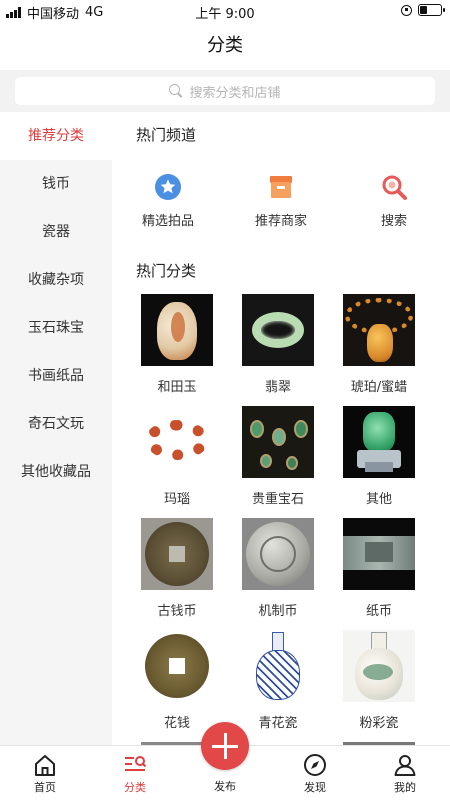 This screenshot has width=450, height=800. What do you see at coordinates (278, 723) in the screenshot?
I see `category-label: 青花瓷` at bounding box center [278, 723].